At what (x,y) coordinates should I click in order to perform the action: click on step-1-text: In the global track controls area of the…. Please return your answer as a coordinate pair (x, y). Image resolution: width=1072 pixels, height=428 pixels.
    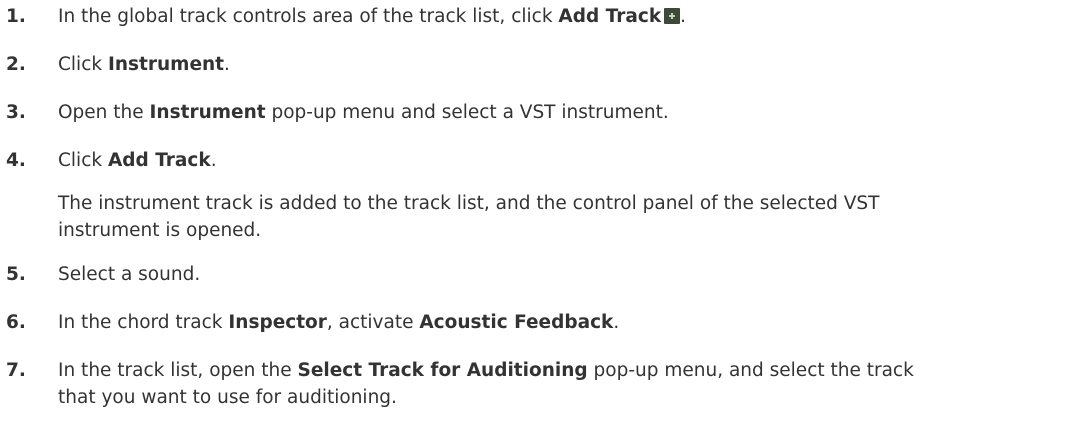
    Looking at the image, I should click on (372, 17).